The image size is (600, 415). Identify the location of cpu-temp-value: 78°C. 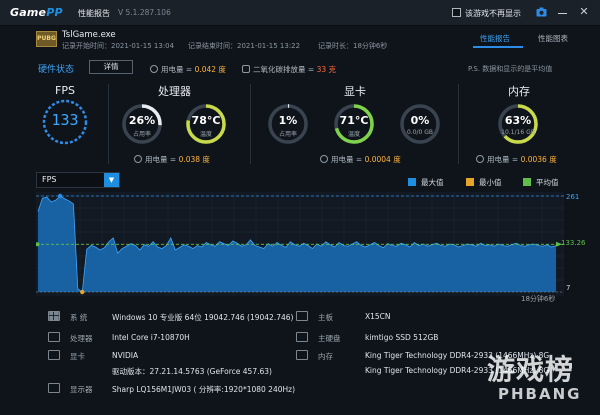
(206, 120).